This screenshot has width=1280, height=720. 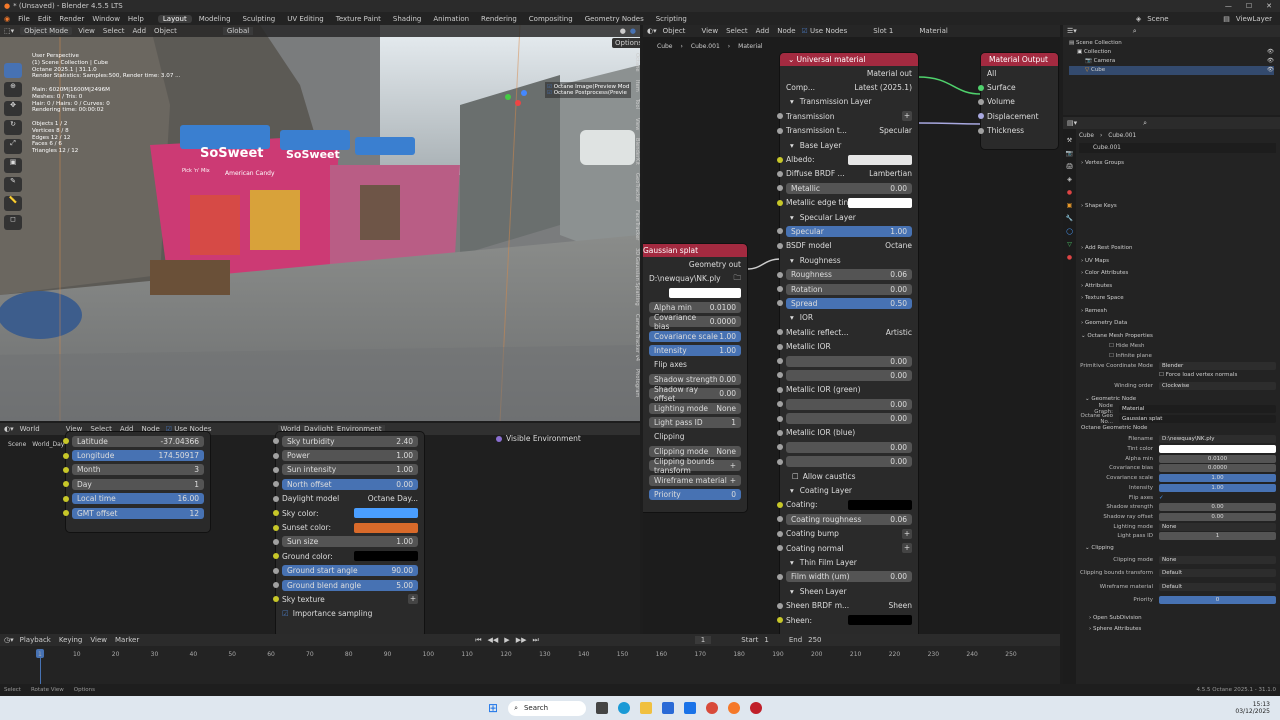 What do you see at coordinates (849, 188) in the screenshot?
I see `value-field: Metallic 0.00` at bounding box center [849, 188].